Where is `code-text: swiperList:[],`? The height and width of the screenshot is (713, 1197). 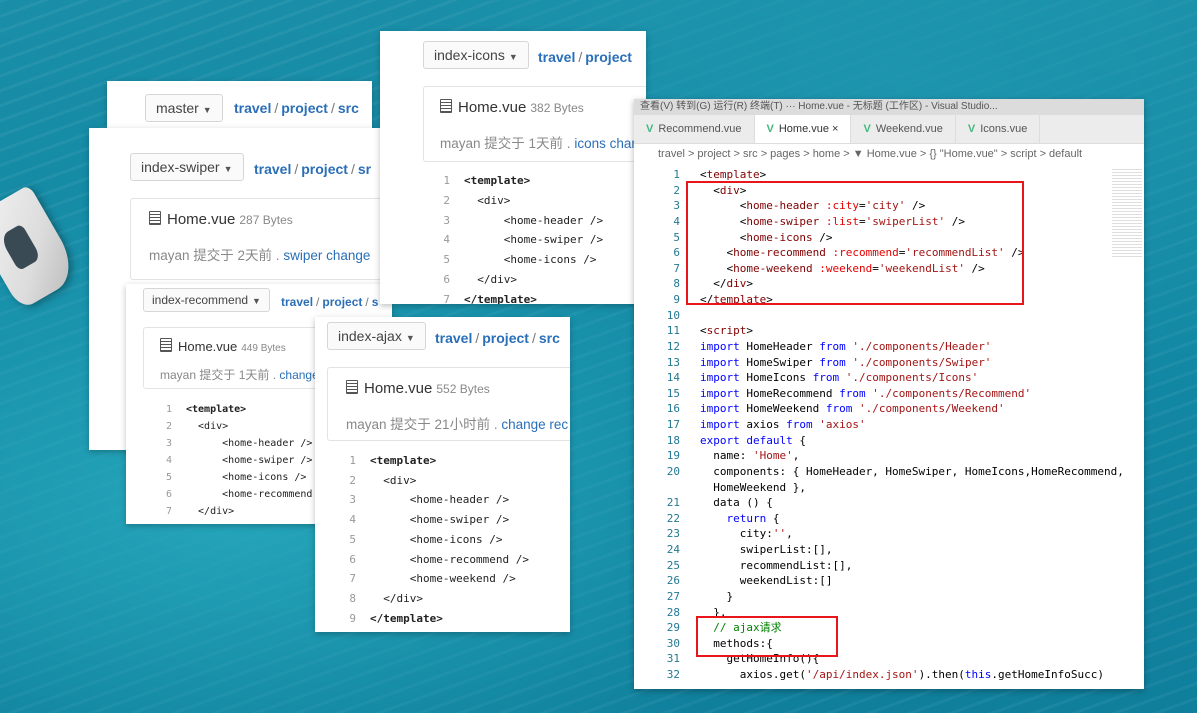
code-text: swiperList:[], is located at coordinates (766, 549).